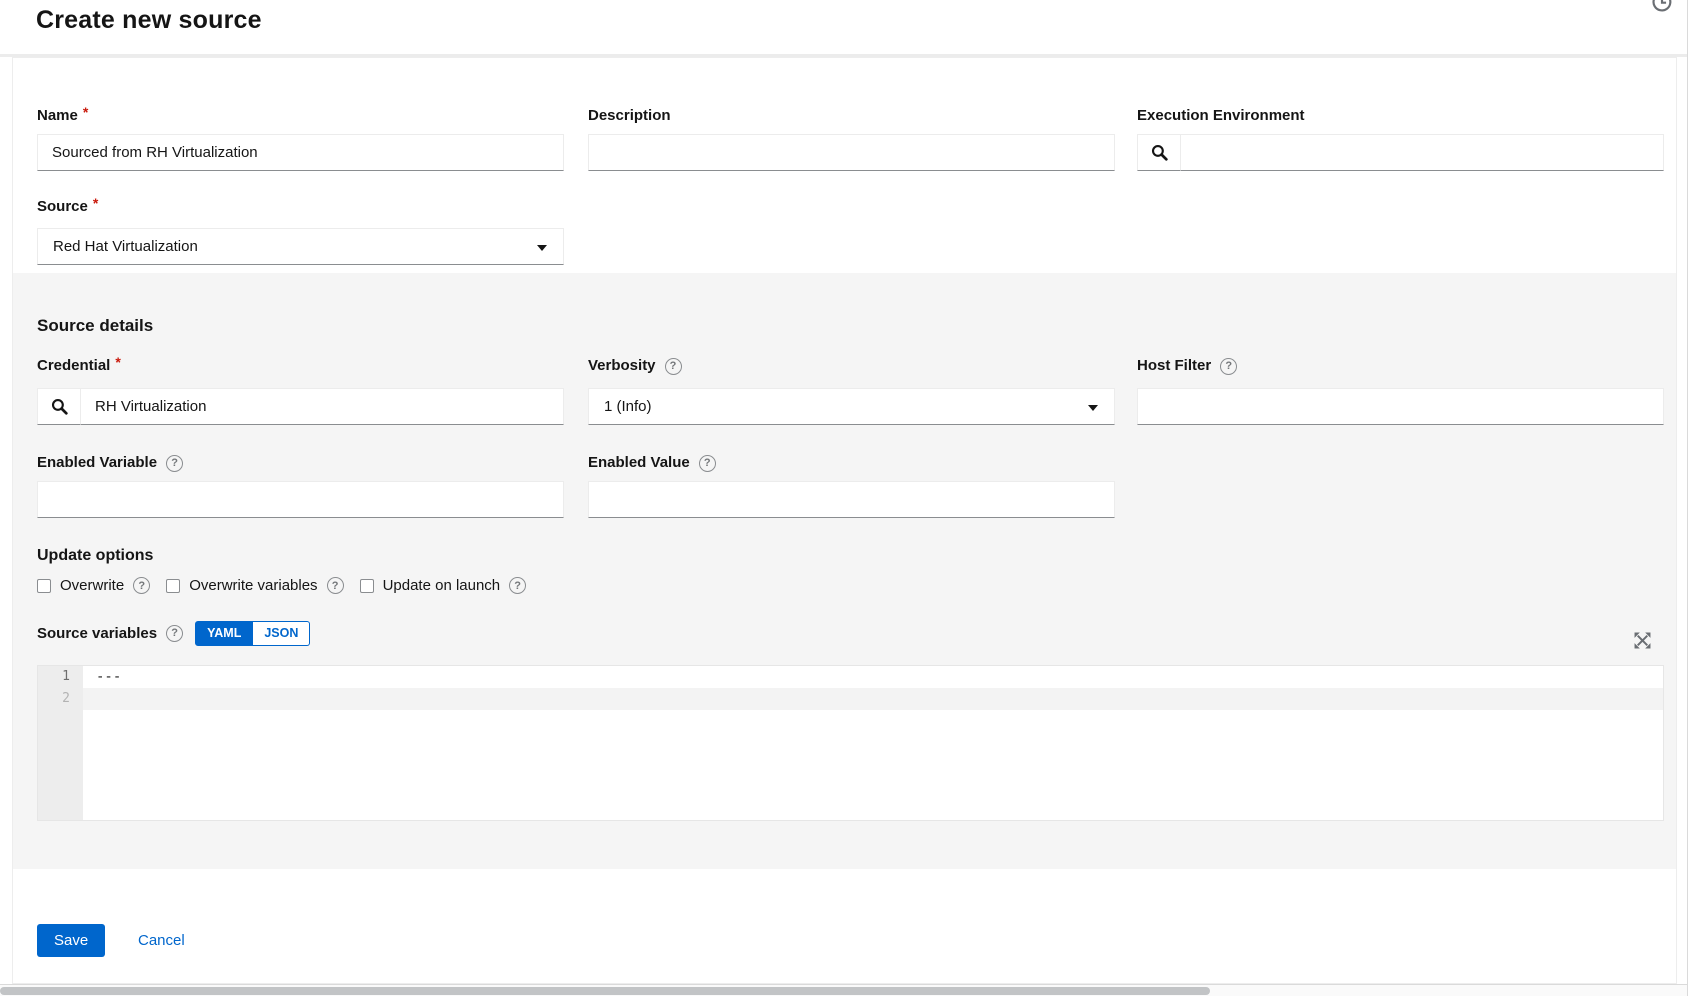 The height and width of the screenshot is (996, 1698). I want to click on execution-environment-search-button, so click(1159, 152).